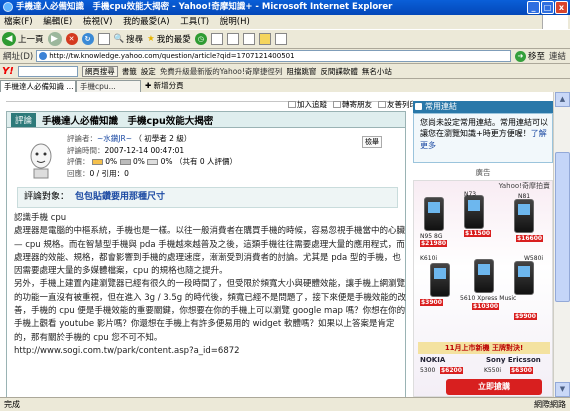 Image resolution: width=570 pixels, height=411 pixels. What do you see at coordinates (235, 22) in the screenshot?
I see `menu-help: 說明(H)` at bounding box center [235, 22].